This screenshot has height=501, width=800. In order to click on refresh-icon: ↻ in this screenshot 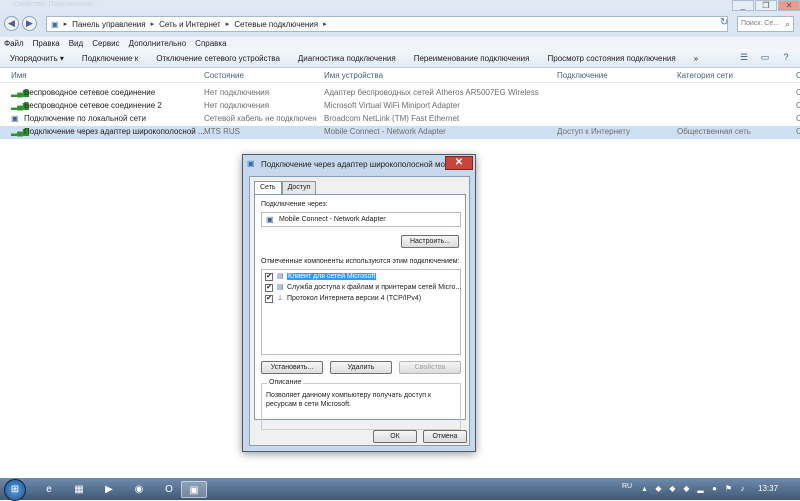, I will do `click(725, 23)`.